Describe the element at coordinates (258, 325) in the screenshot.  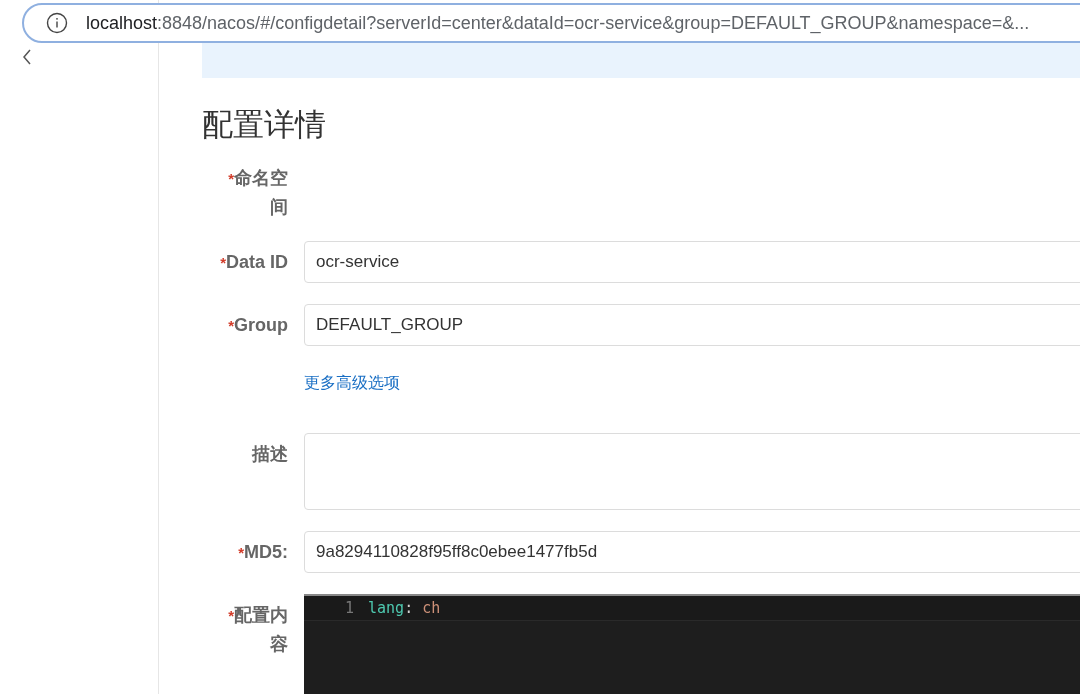
I see `field-label: *Group` at that location.